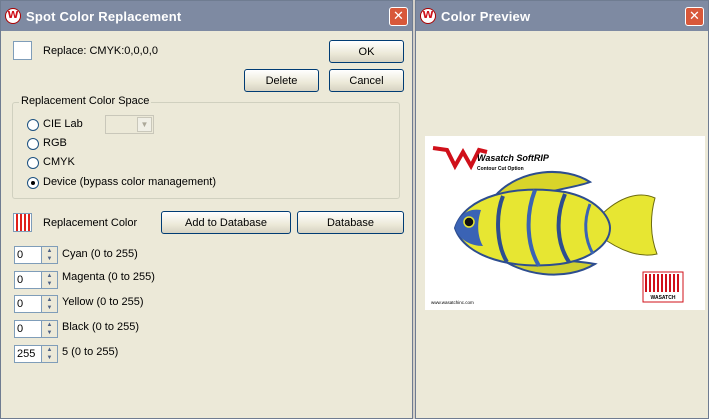  I want to click on yellow-value: 0, so click(28, 304).